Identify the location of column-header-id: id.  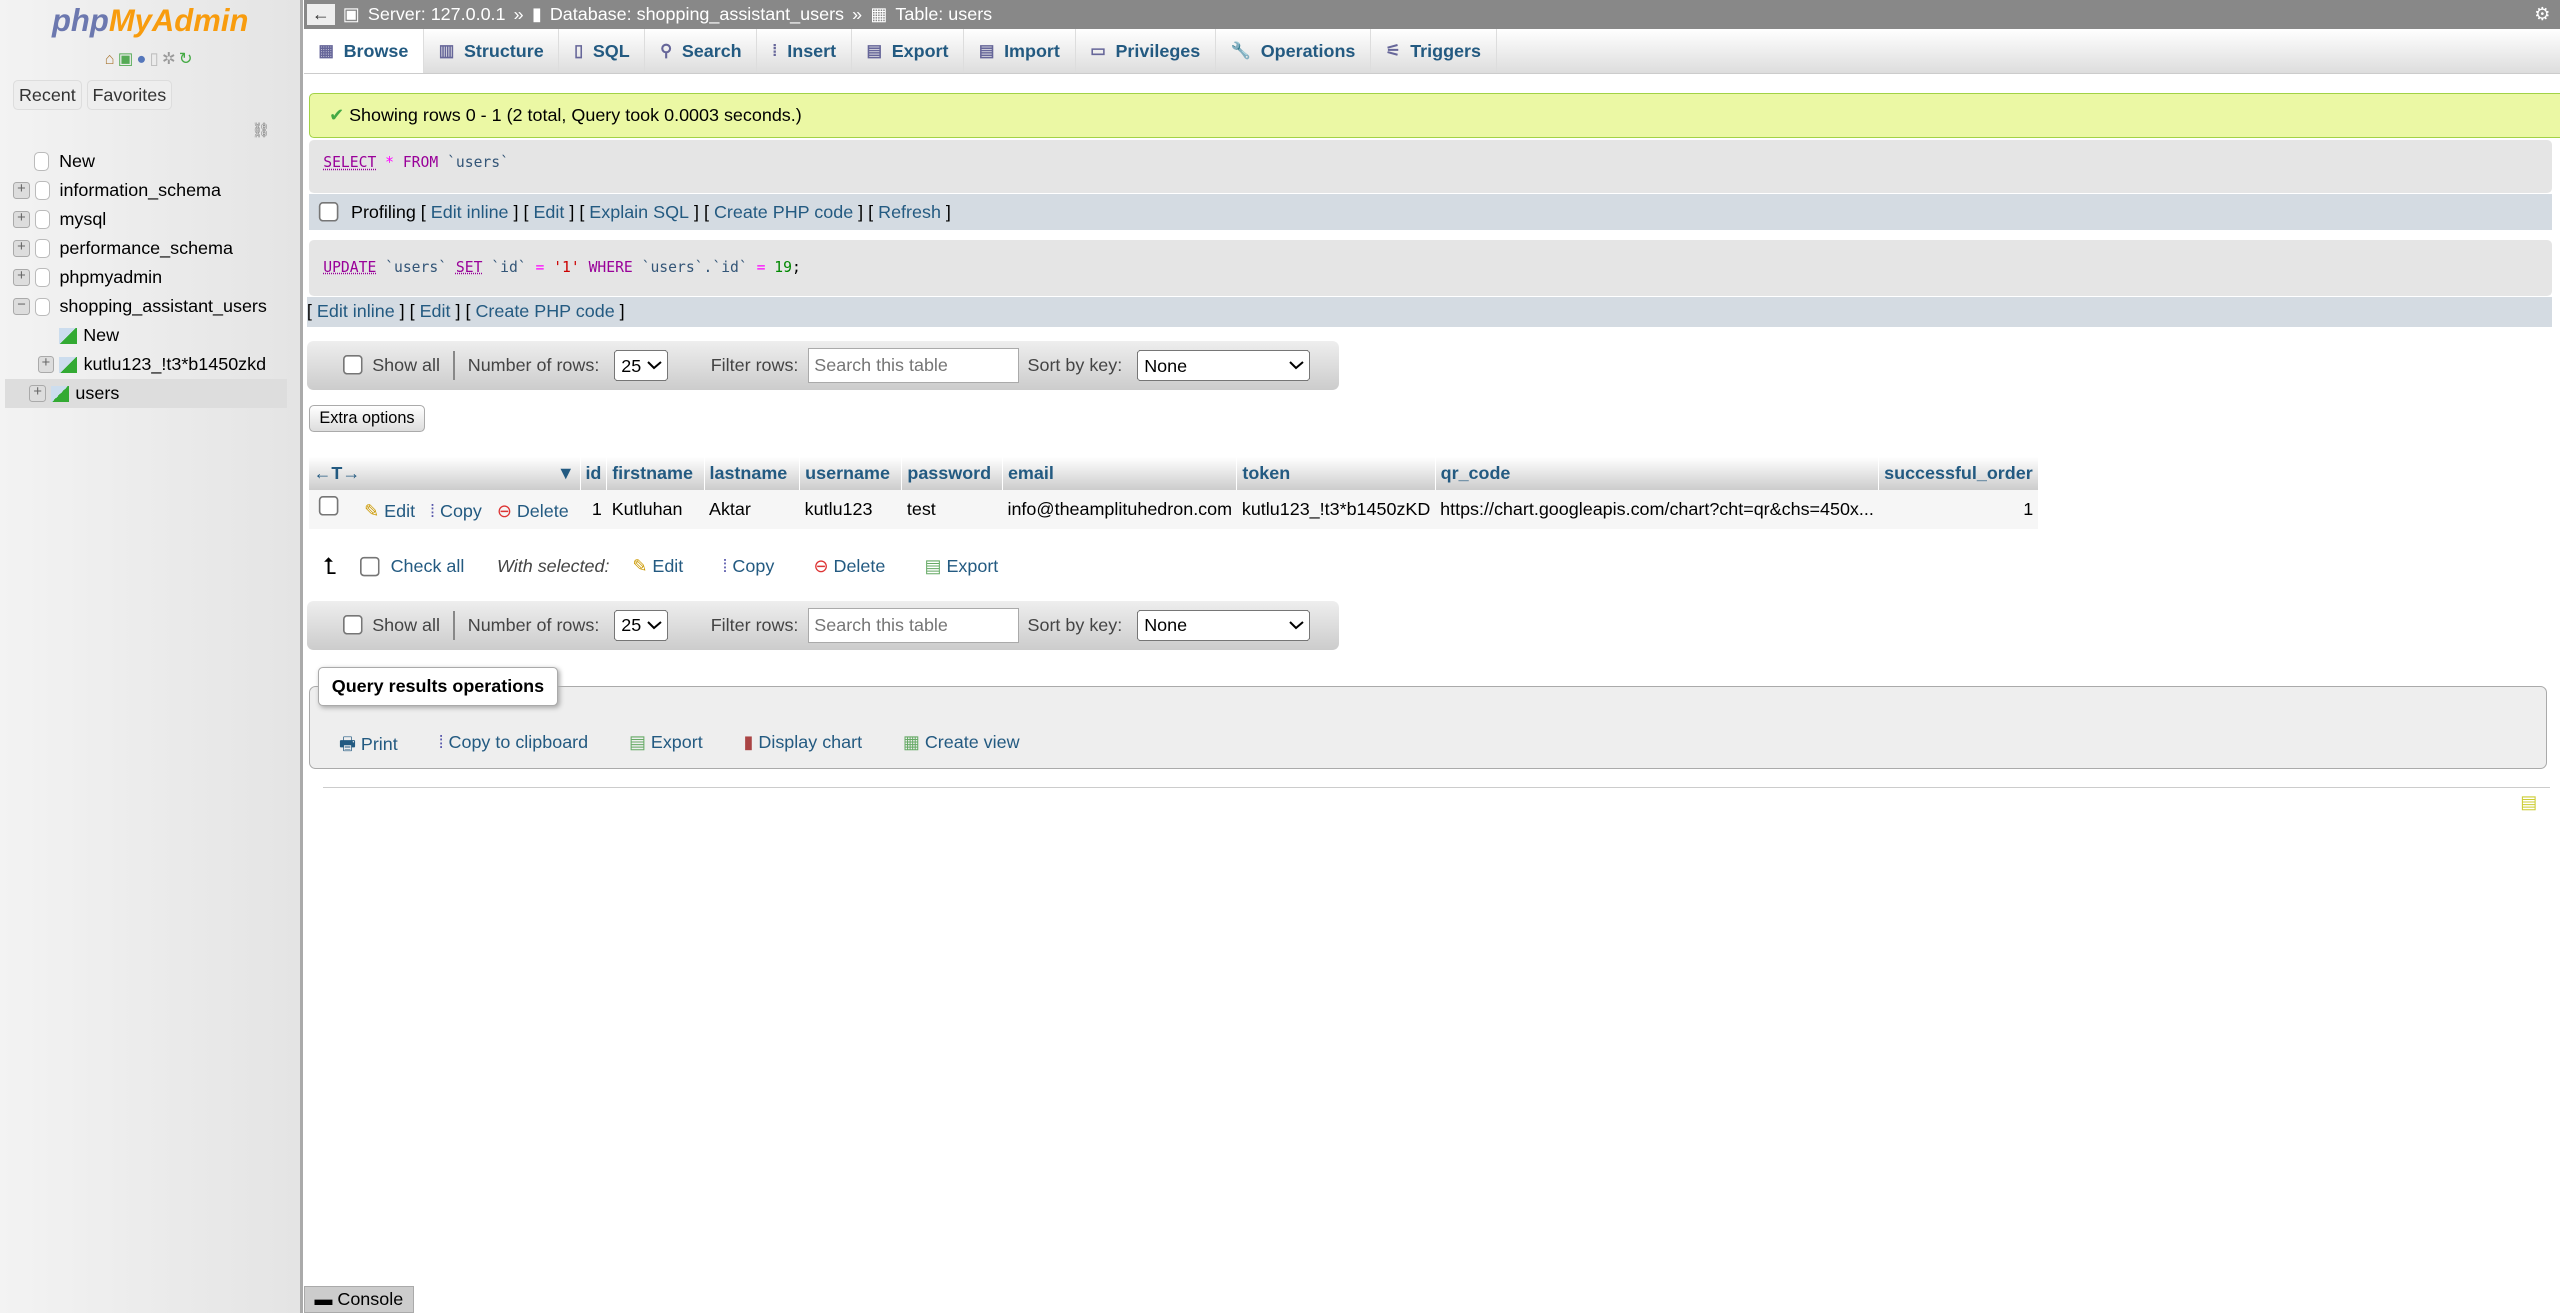
(594, 473).